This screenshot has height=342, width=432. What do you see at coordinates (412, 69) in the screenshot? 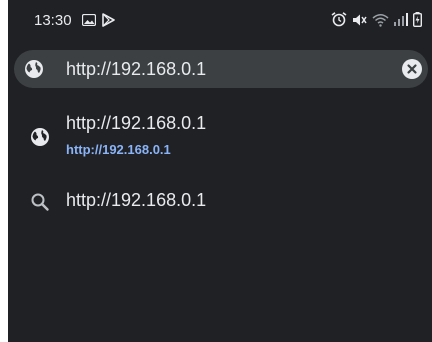
I see `clear-icon` at bounding box center [412, 69].